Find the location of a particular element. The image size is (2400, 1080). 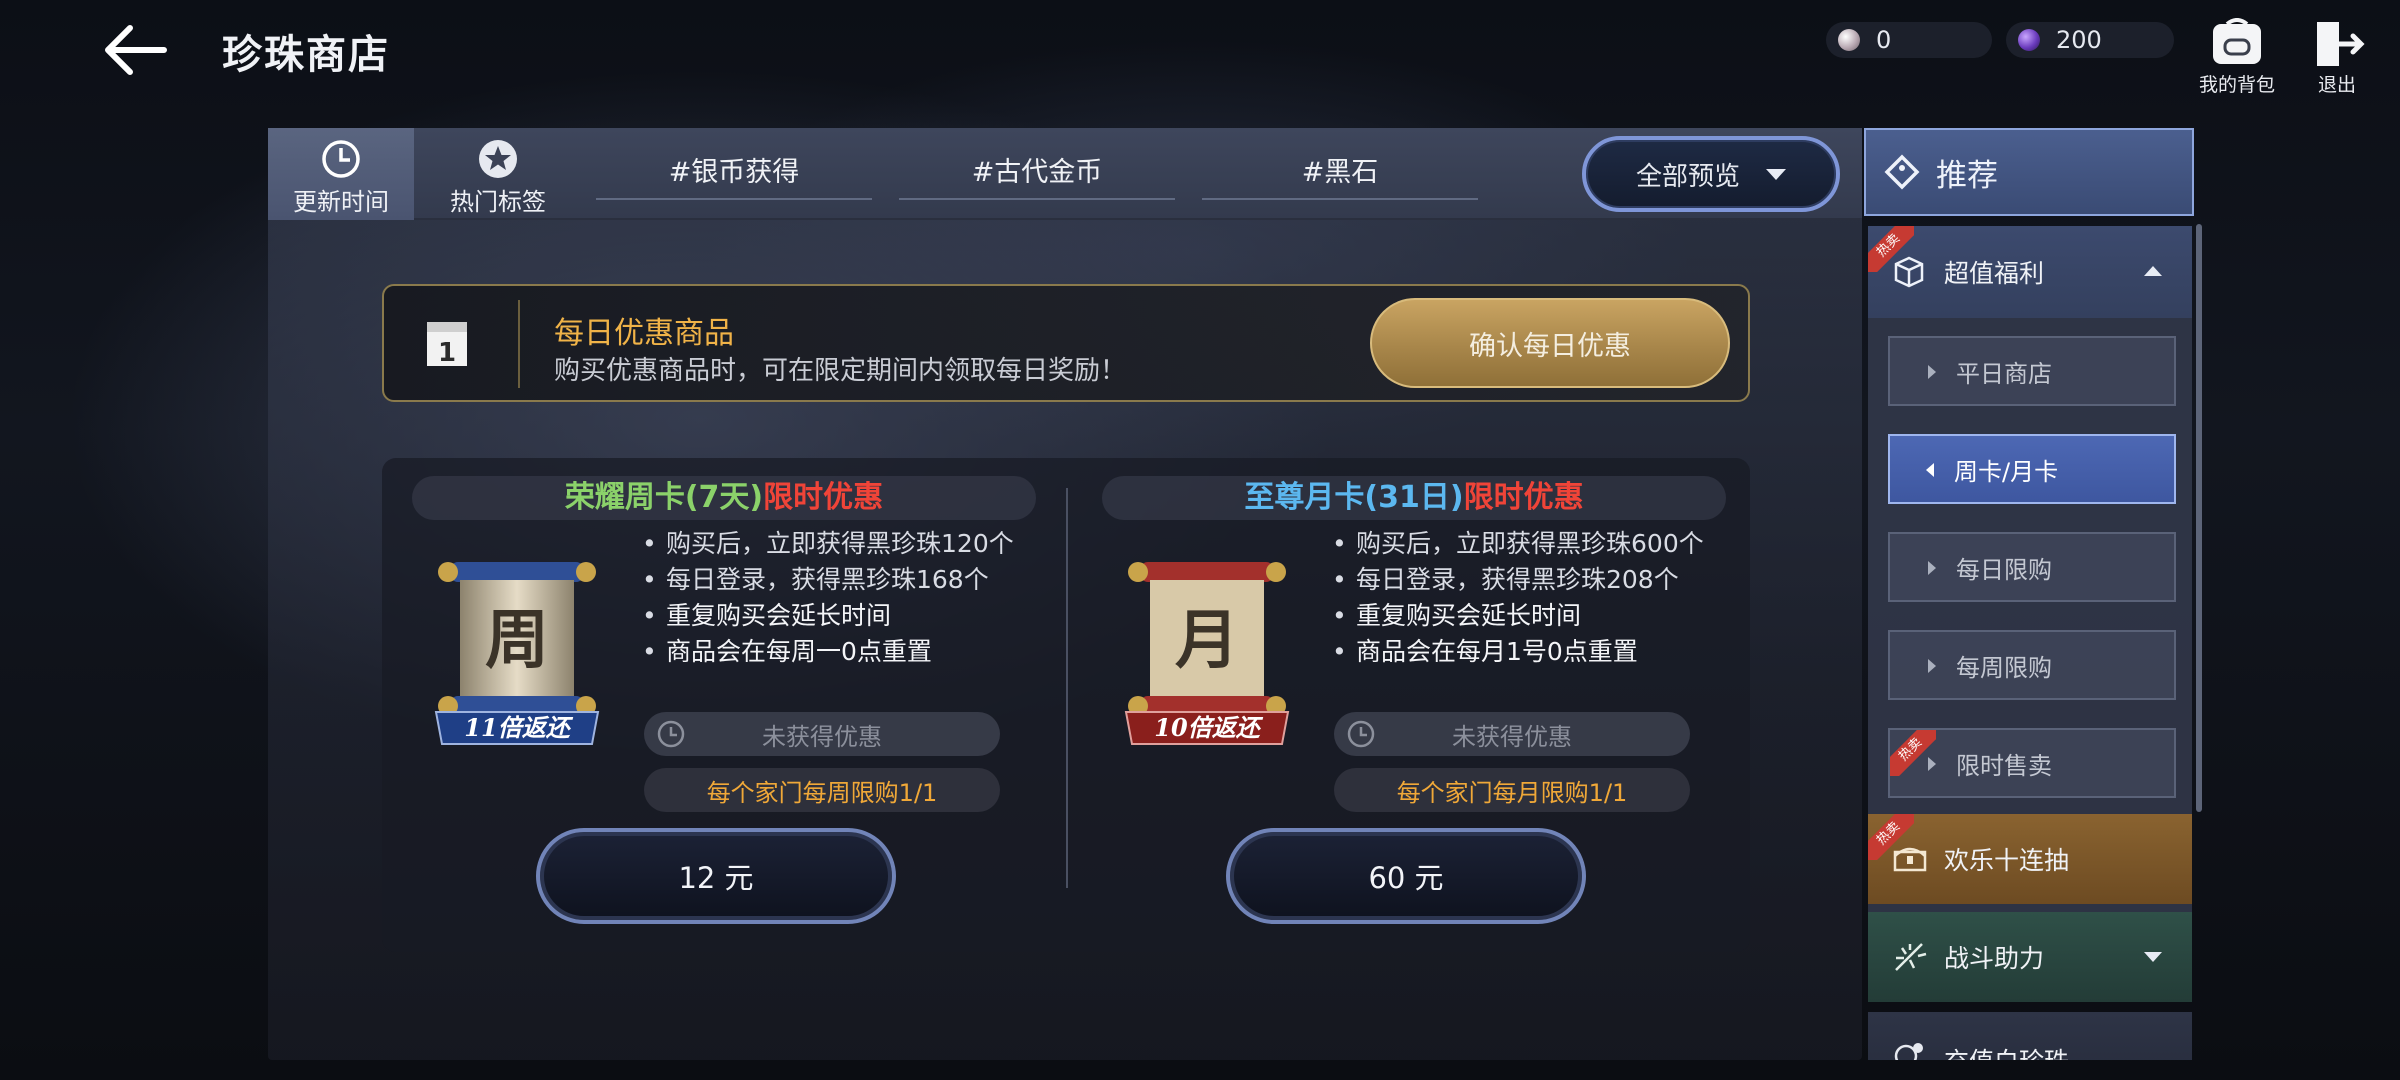

return-badge: 11倍返还 is located at coordinates (518, 727).